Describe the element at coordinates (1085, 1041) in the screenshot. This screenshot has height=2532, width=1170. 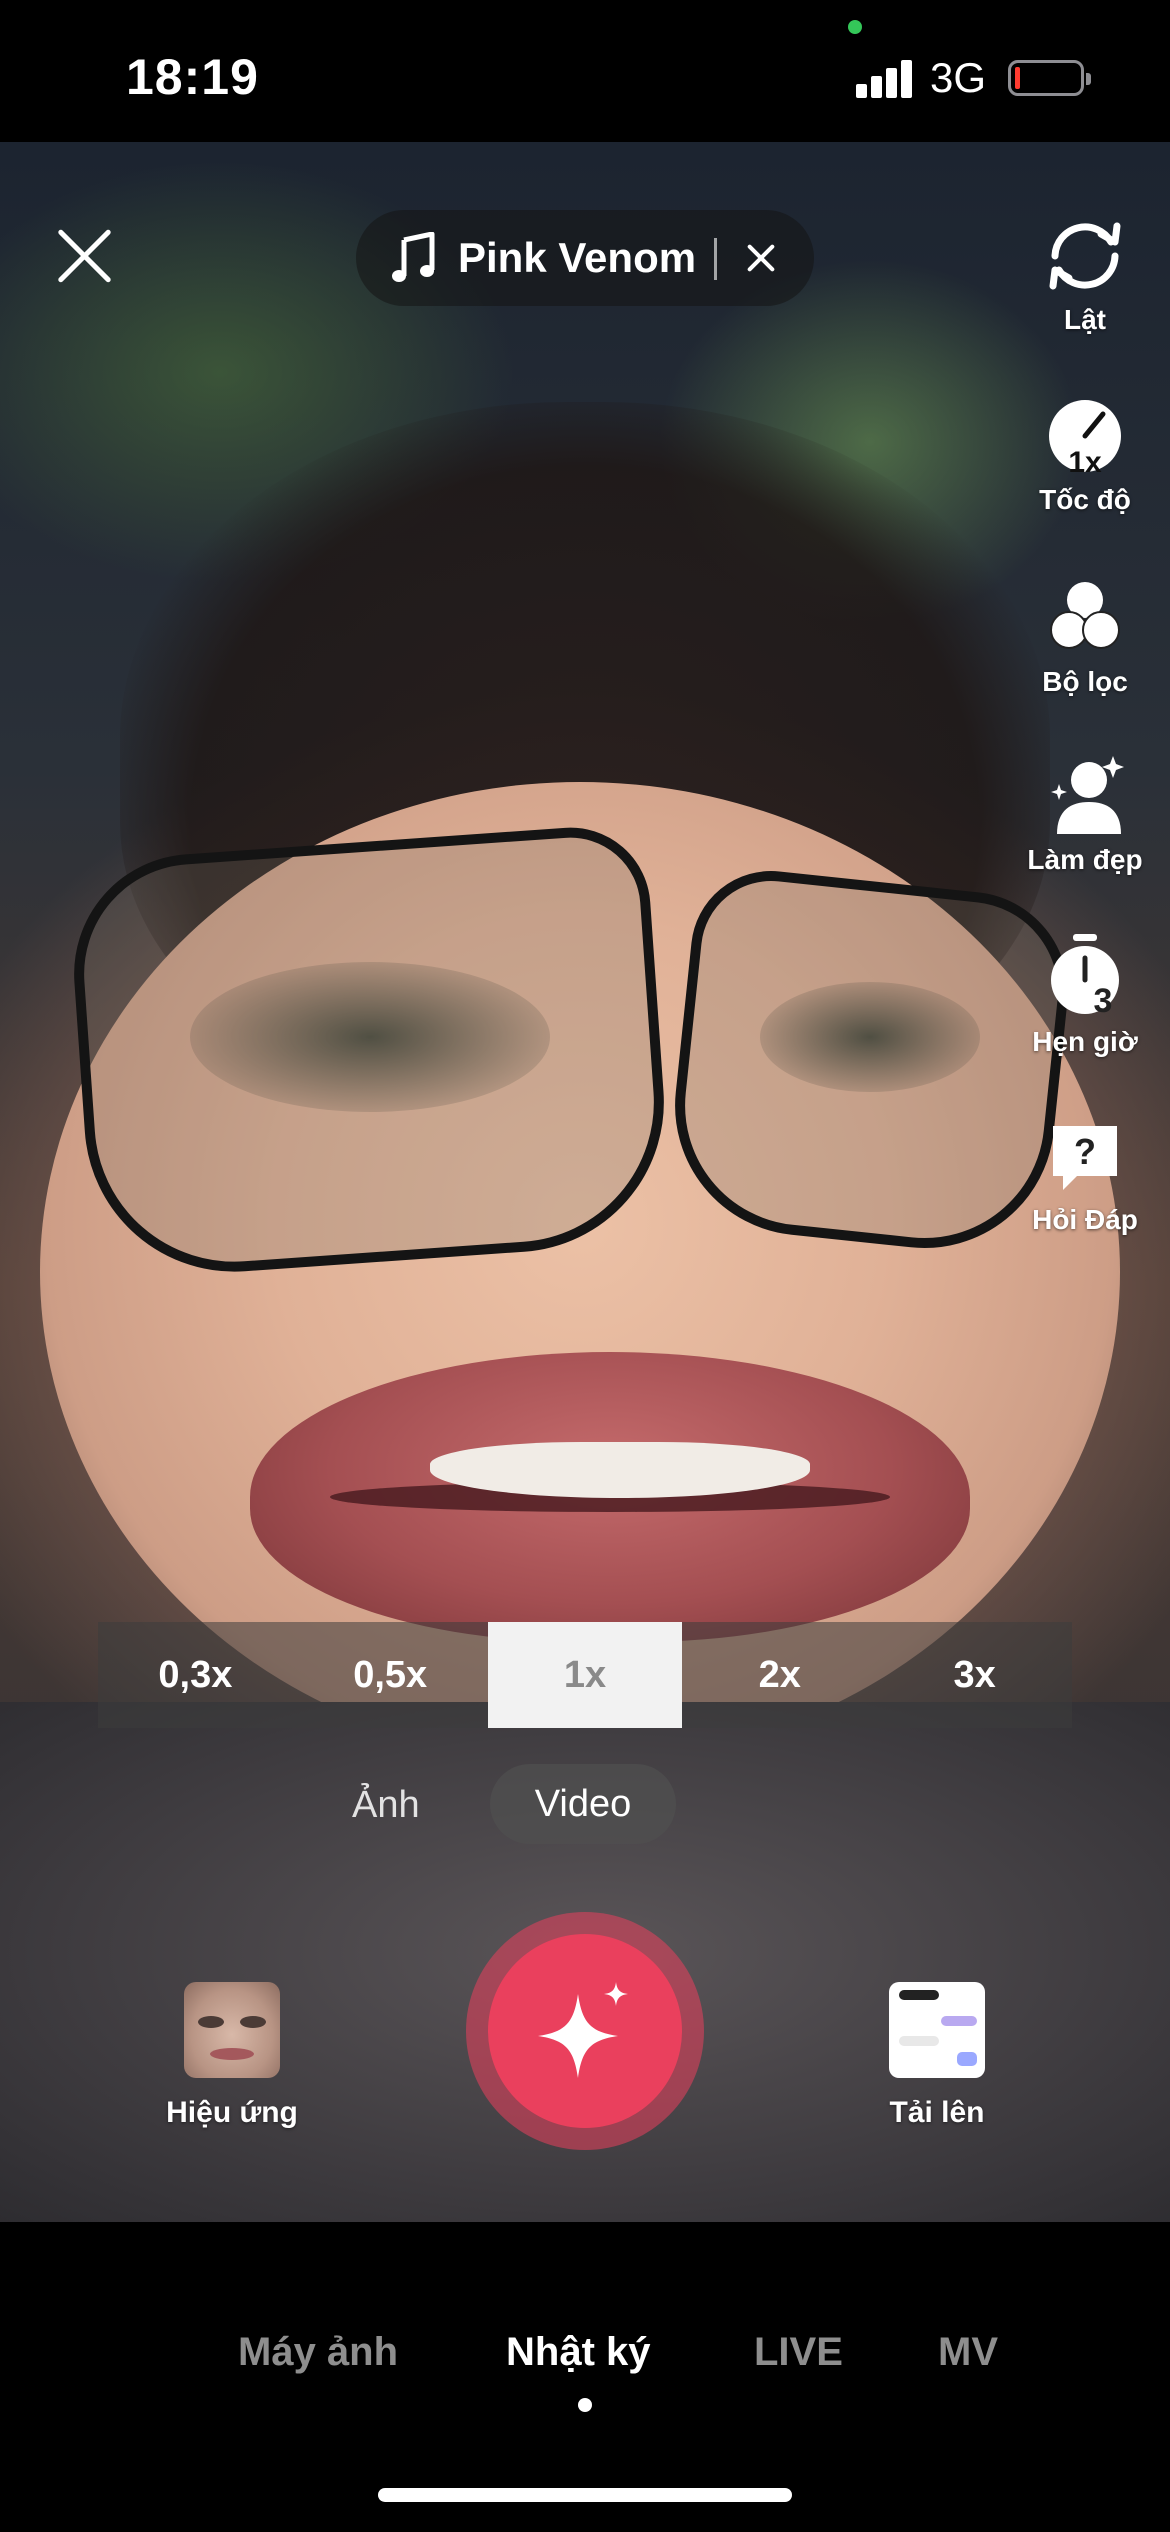
I see `tool-label: Hẹn giờ` at that location.